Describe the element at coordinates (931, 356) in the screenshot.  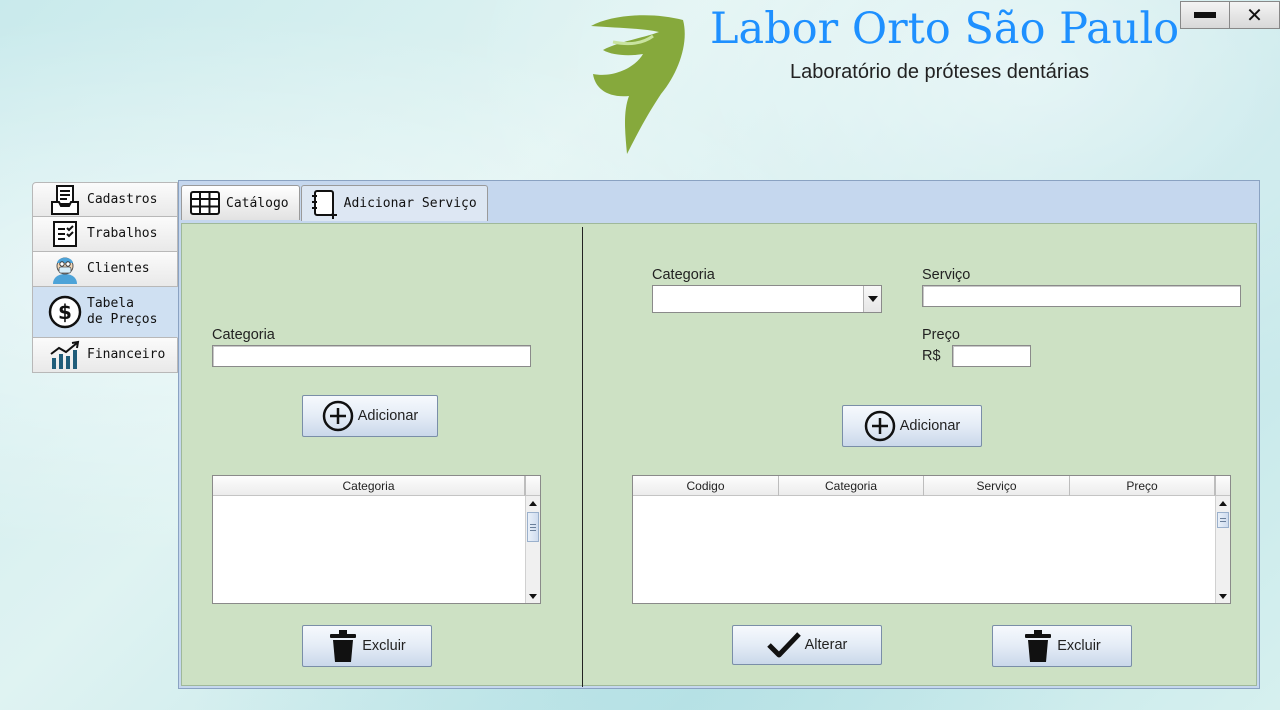
I see `currency-label: R$` at that location.